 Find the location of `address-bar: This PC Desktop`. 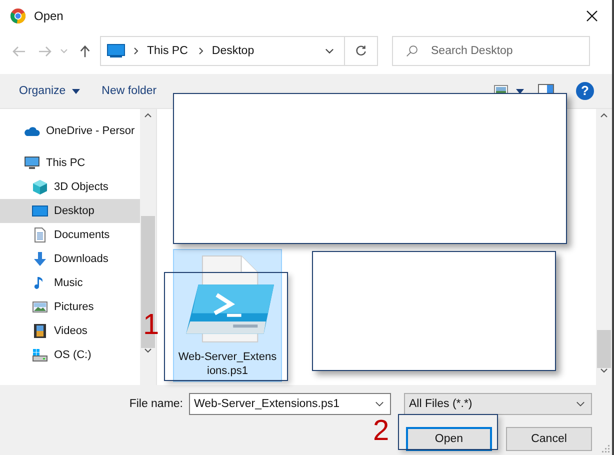

address-bar: This PC Desktop is located at coordinates (239, 51).